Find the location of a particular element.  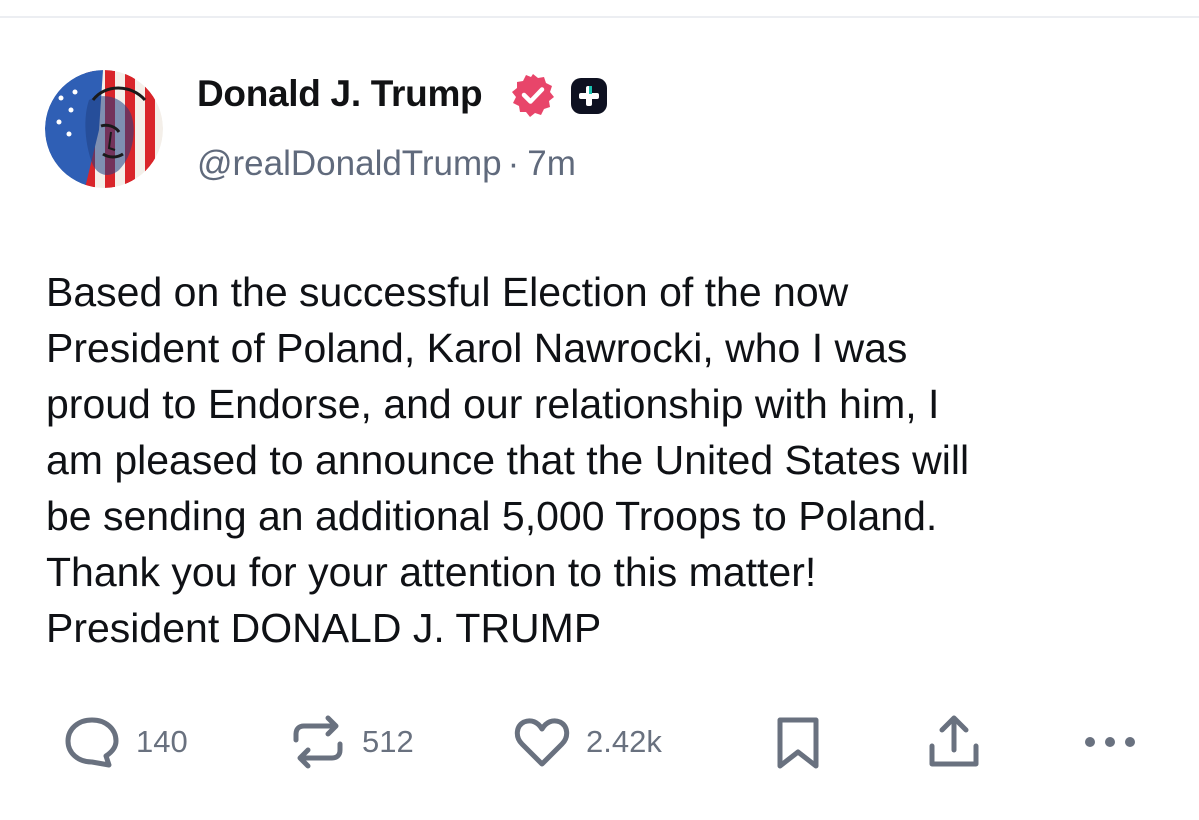

author-avatar is located at coordinates (104, 129).